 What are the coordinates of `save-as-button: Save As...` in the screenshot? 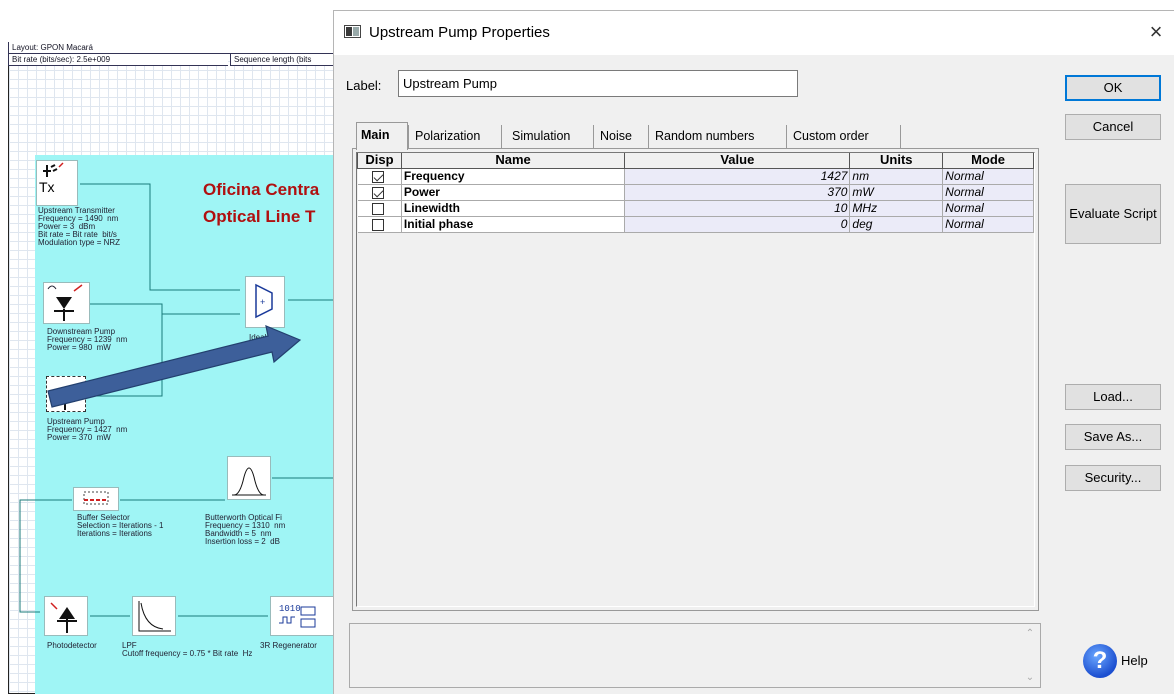 It's located at (1113, 437).